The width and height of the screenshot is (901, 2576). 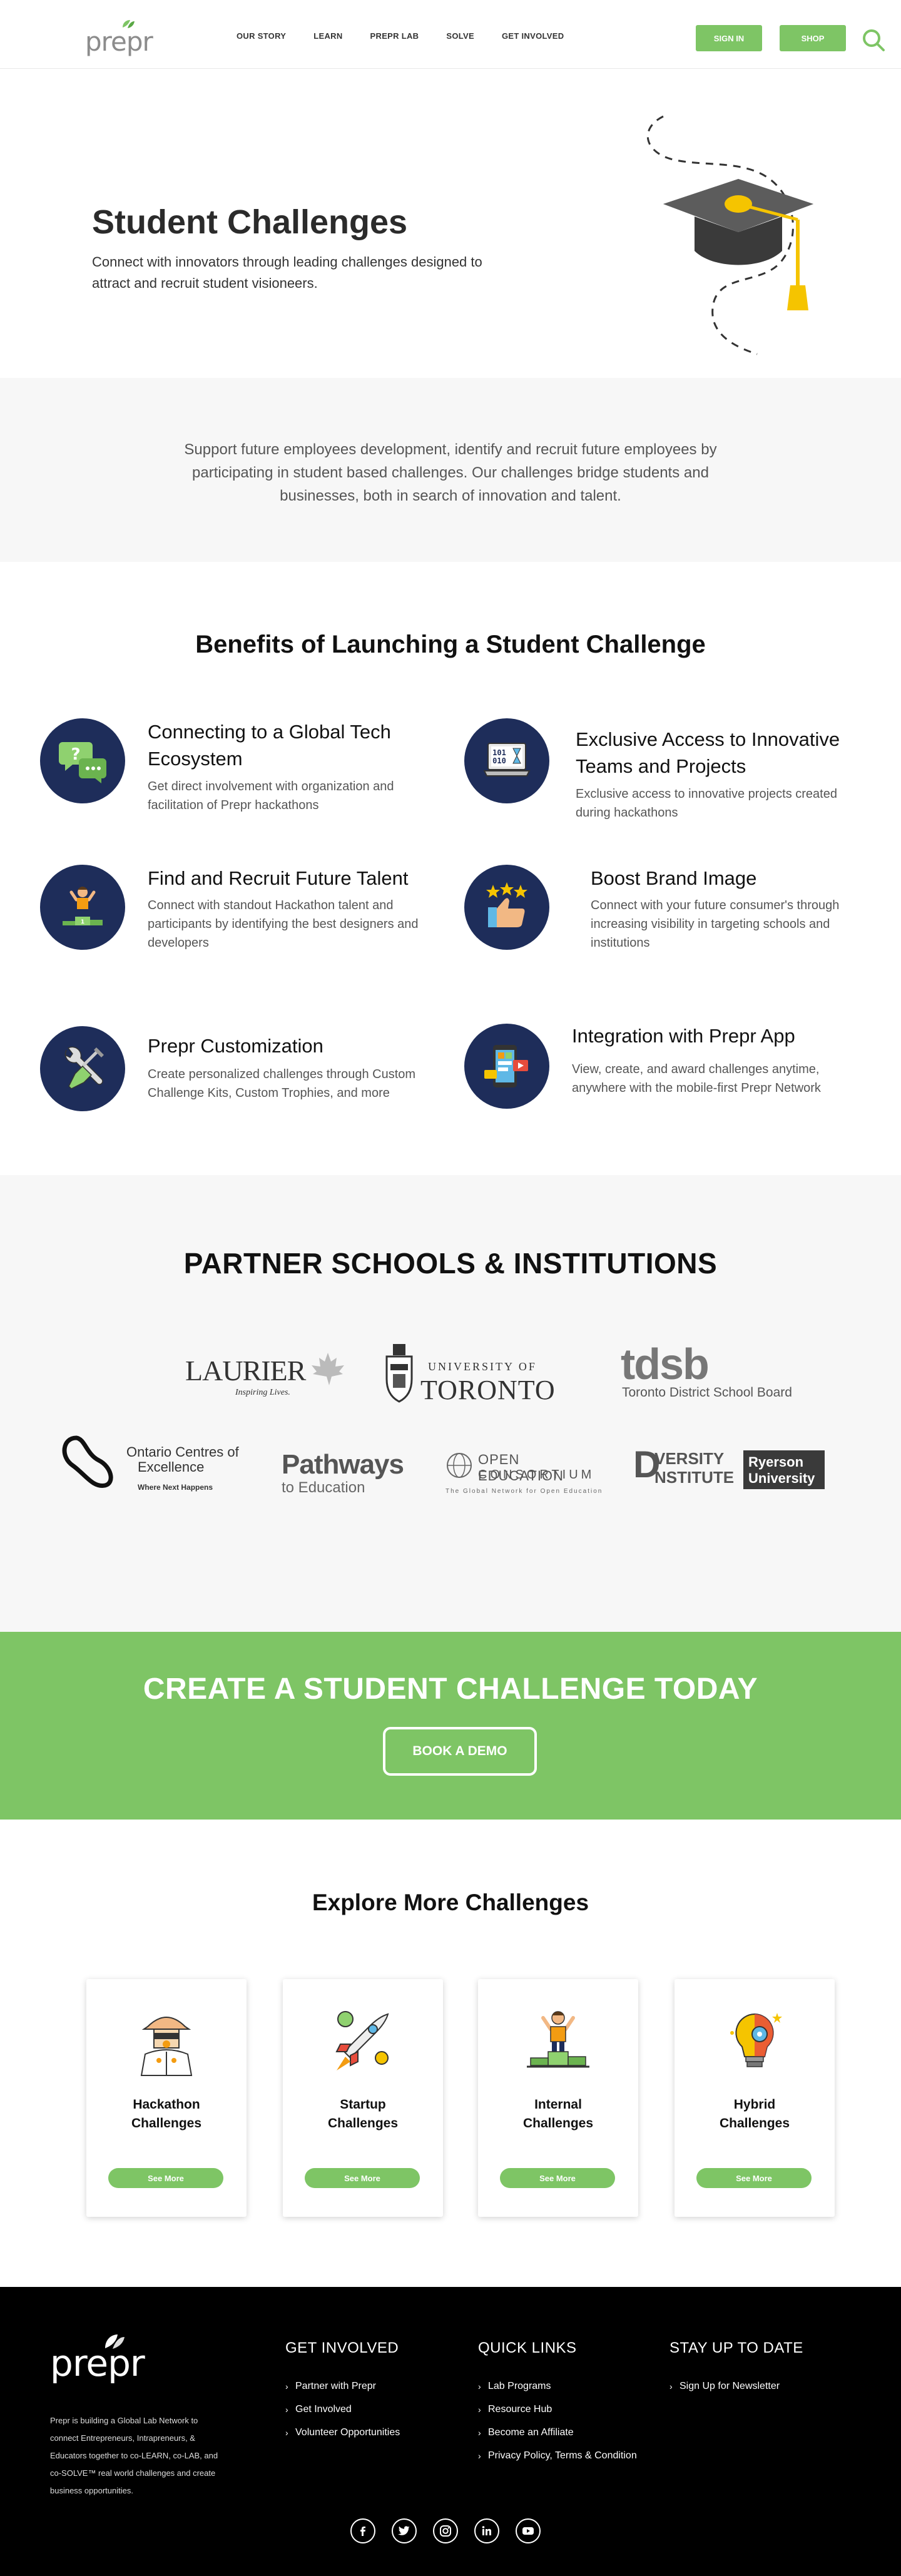 I want to click on challenge-card-startup: Startup Challenges See More, so click(x=363, y=2098).